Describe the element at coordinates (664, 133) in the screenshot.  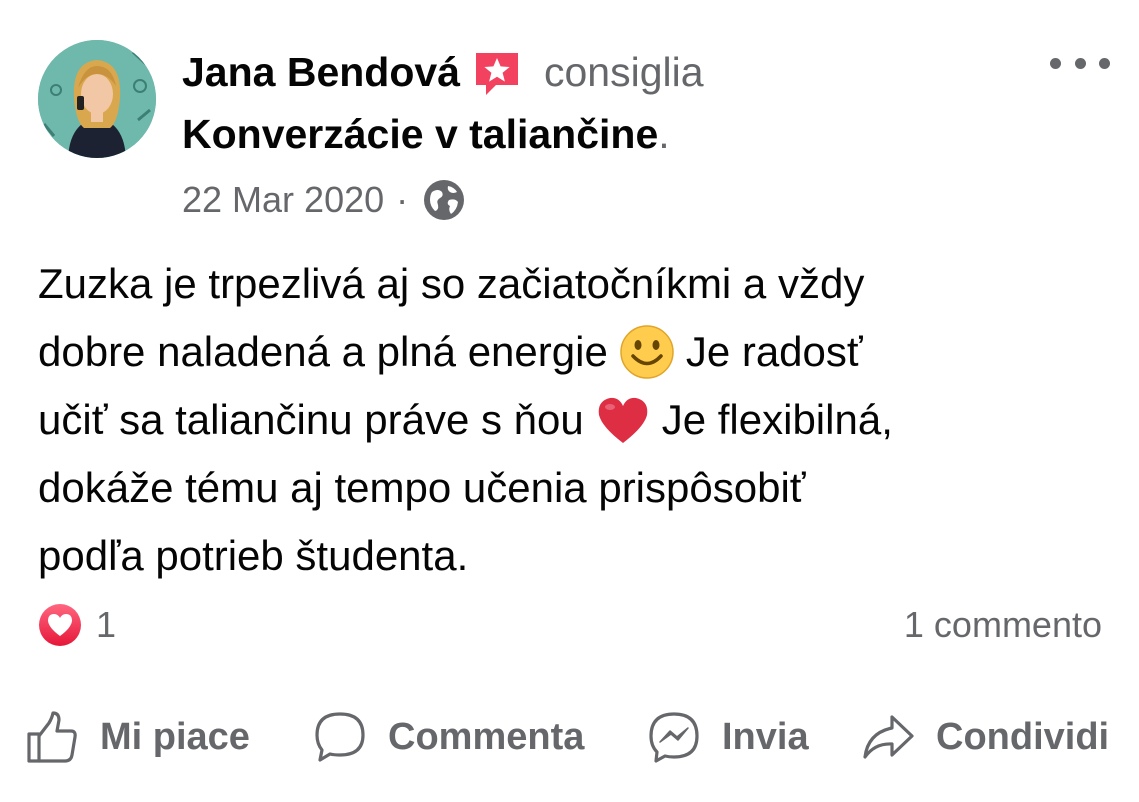
I see `page-trailing-period: .` at that location.